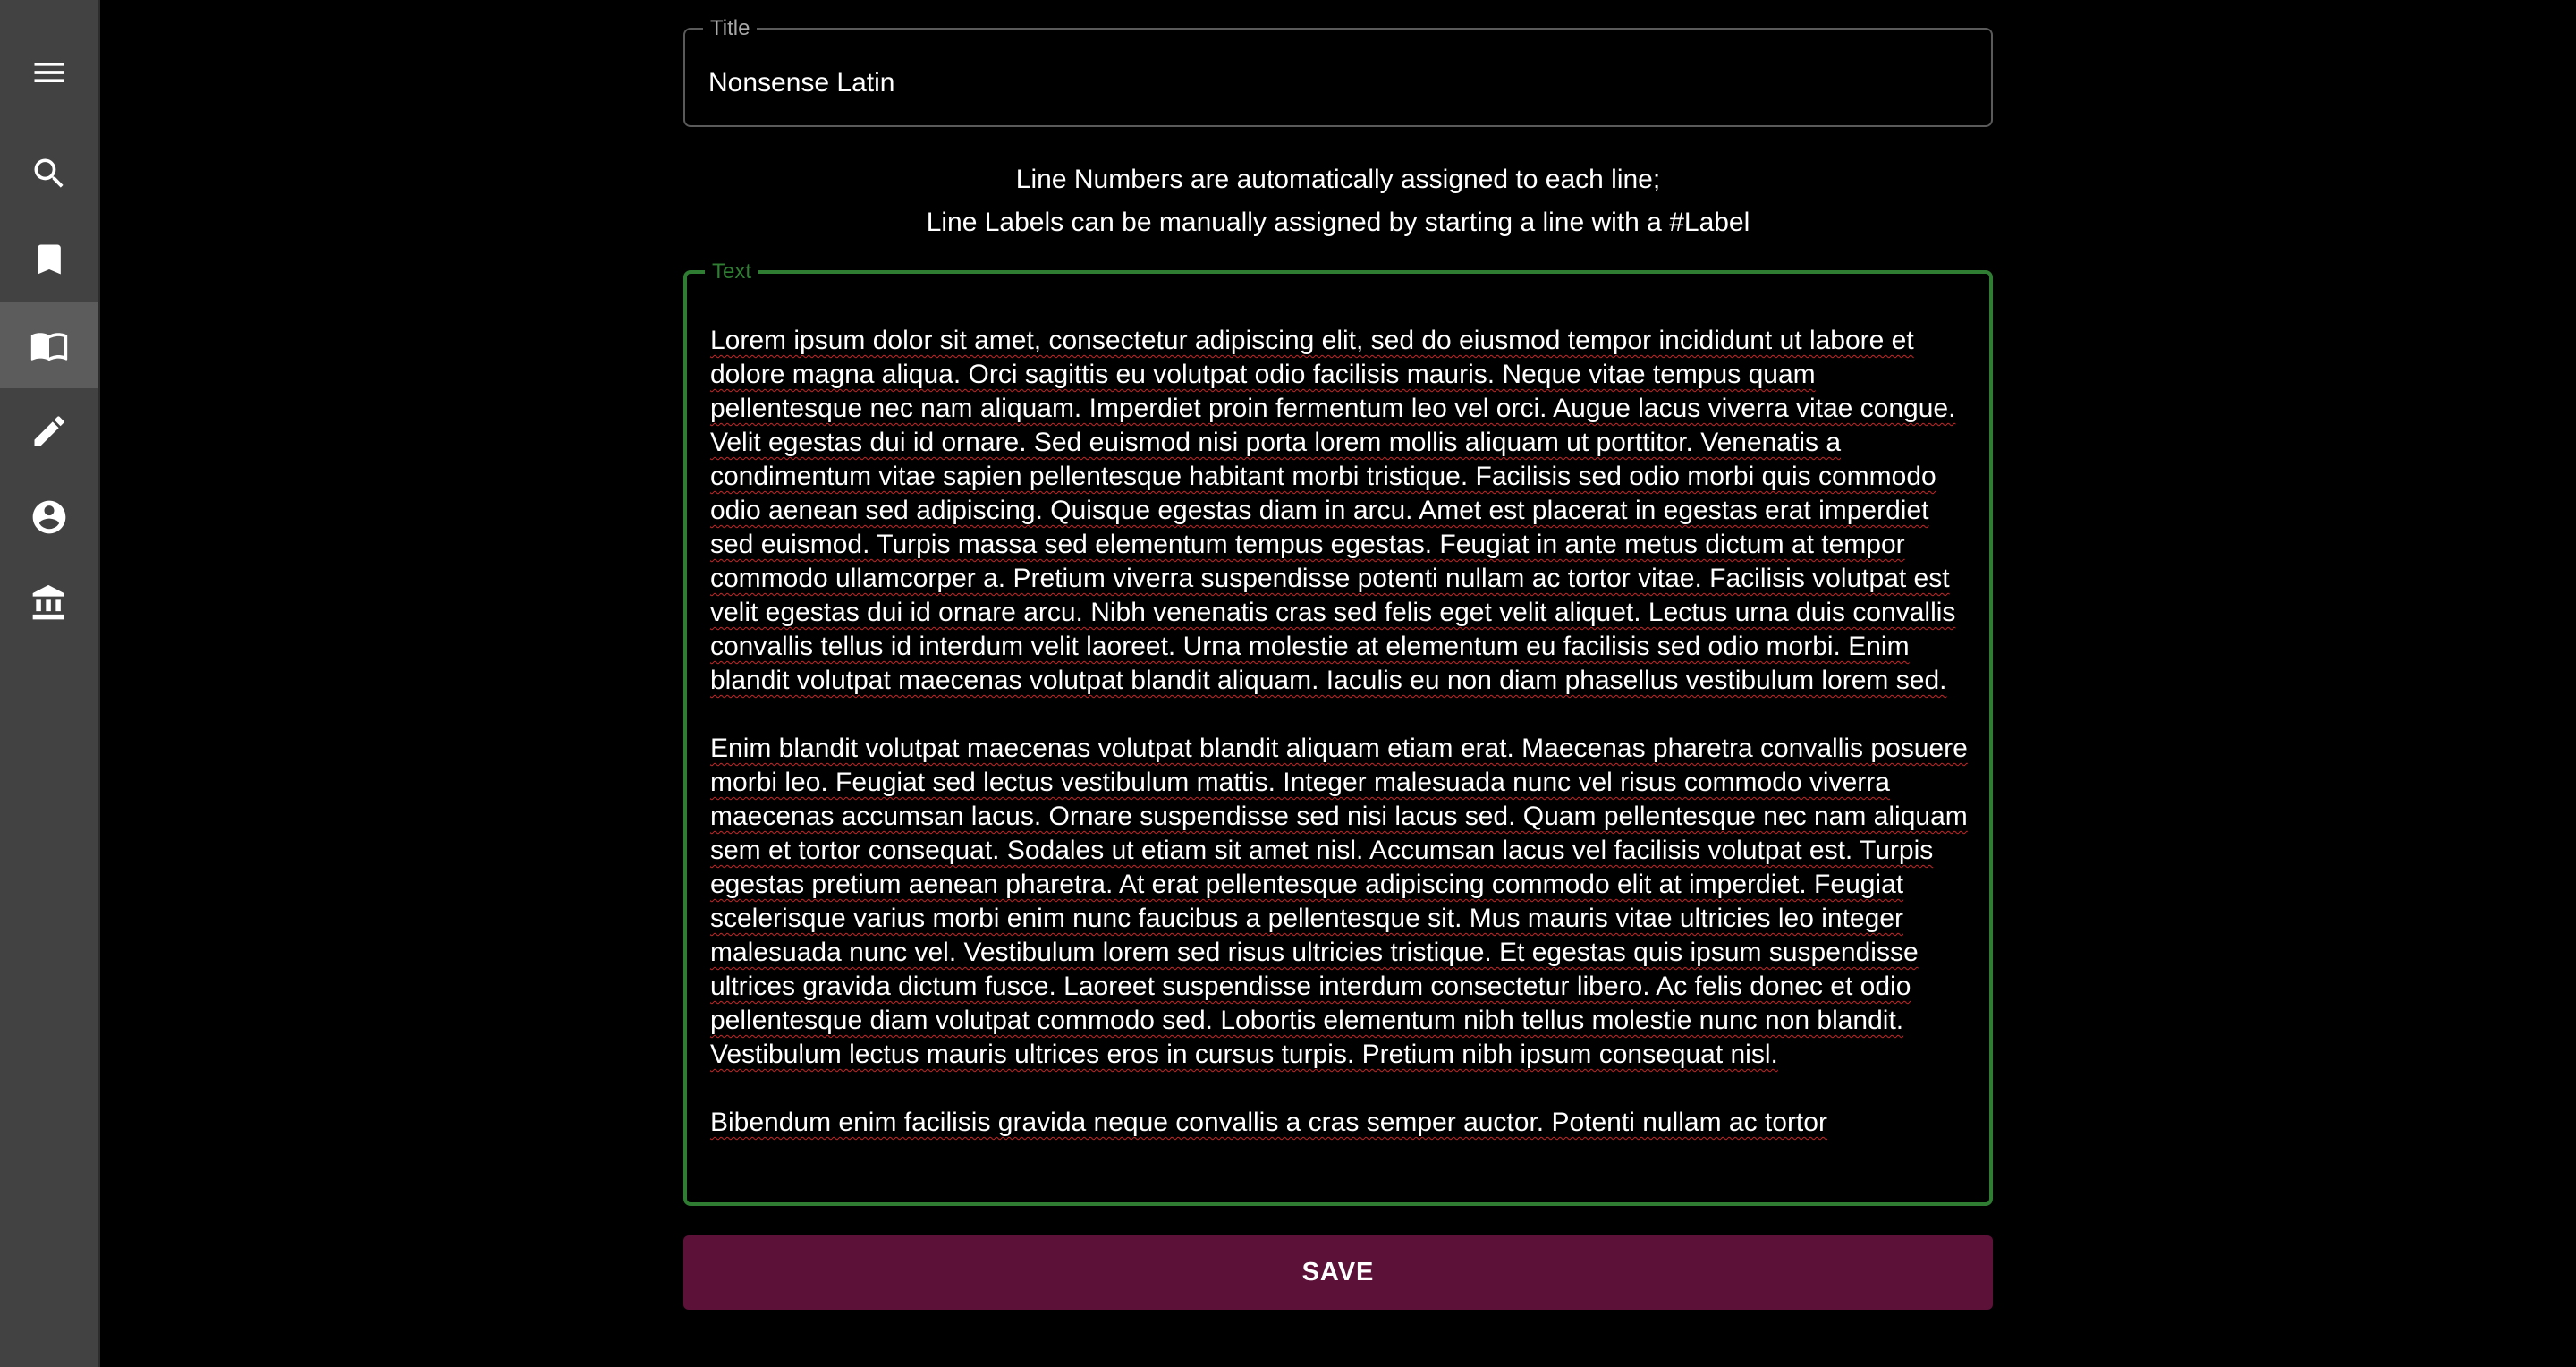 This screenshot has height=1367, width=2576. I want to click on book-icon, so click(49, 347).